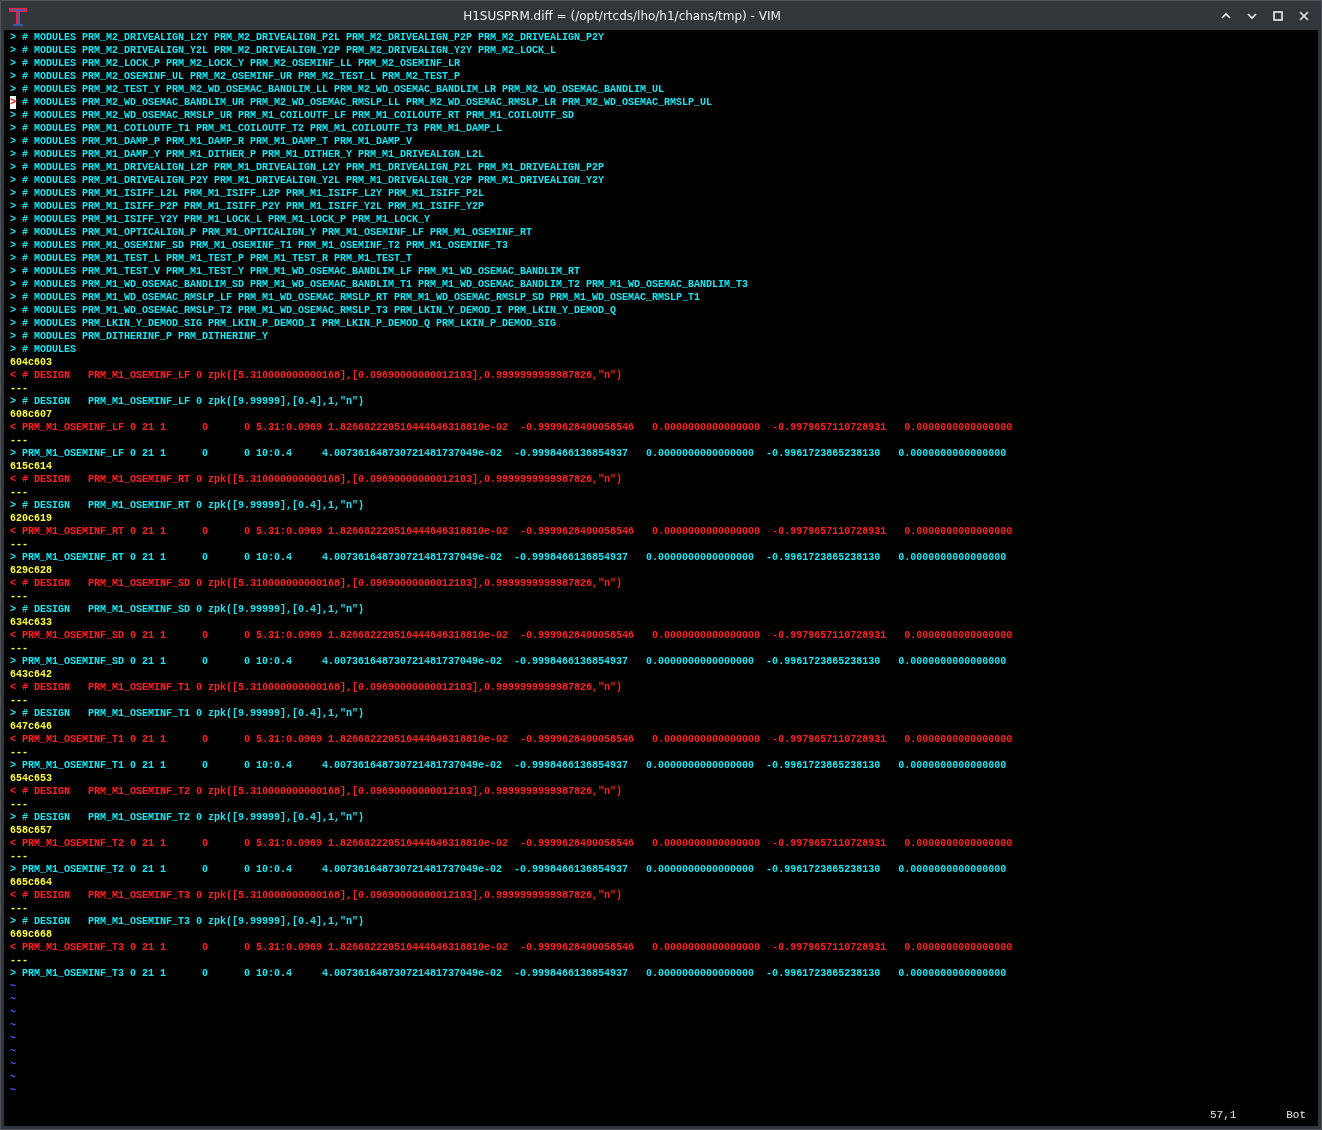 This screenshot has height=1130, width=1322. What do you see at coordinates (511, 843) in the screenshot?
I see `removed-line: < PRM_M1_OSEMINF_T2 0 21 1 0 0 5.31:0.0969 1.826682220516444646318810e-02 -0.9999628400058546 0.0000000000000000 -0.9979657110728931 0.0000000000000000` at bounding box center [511, 843].